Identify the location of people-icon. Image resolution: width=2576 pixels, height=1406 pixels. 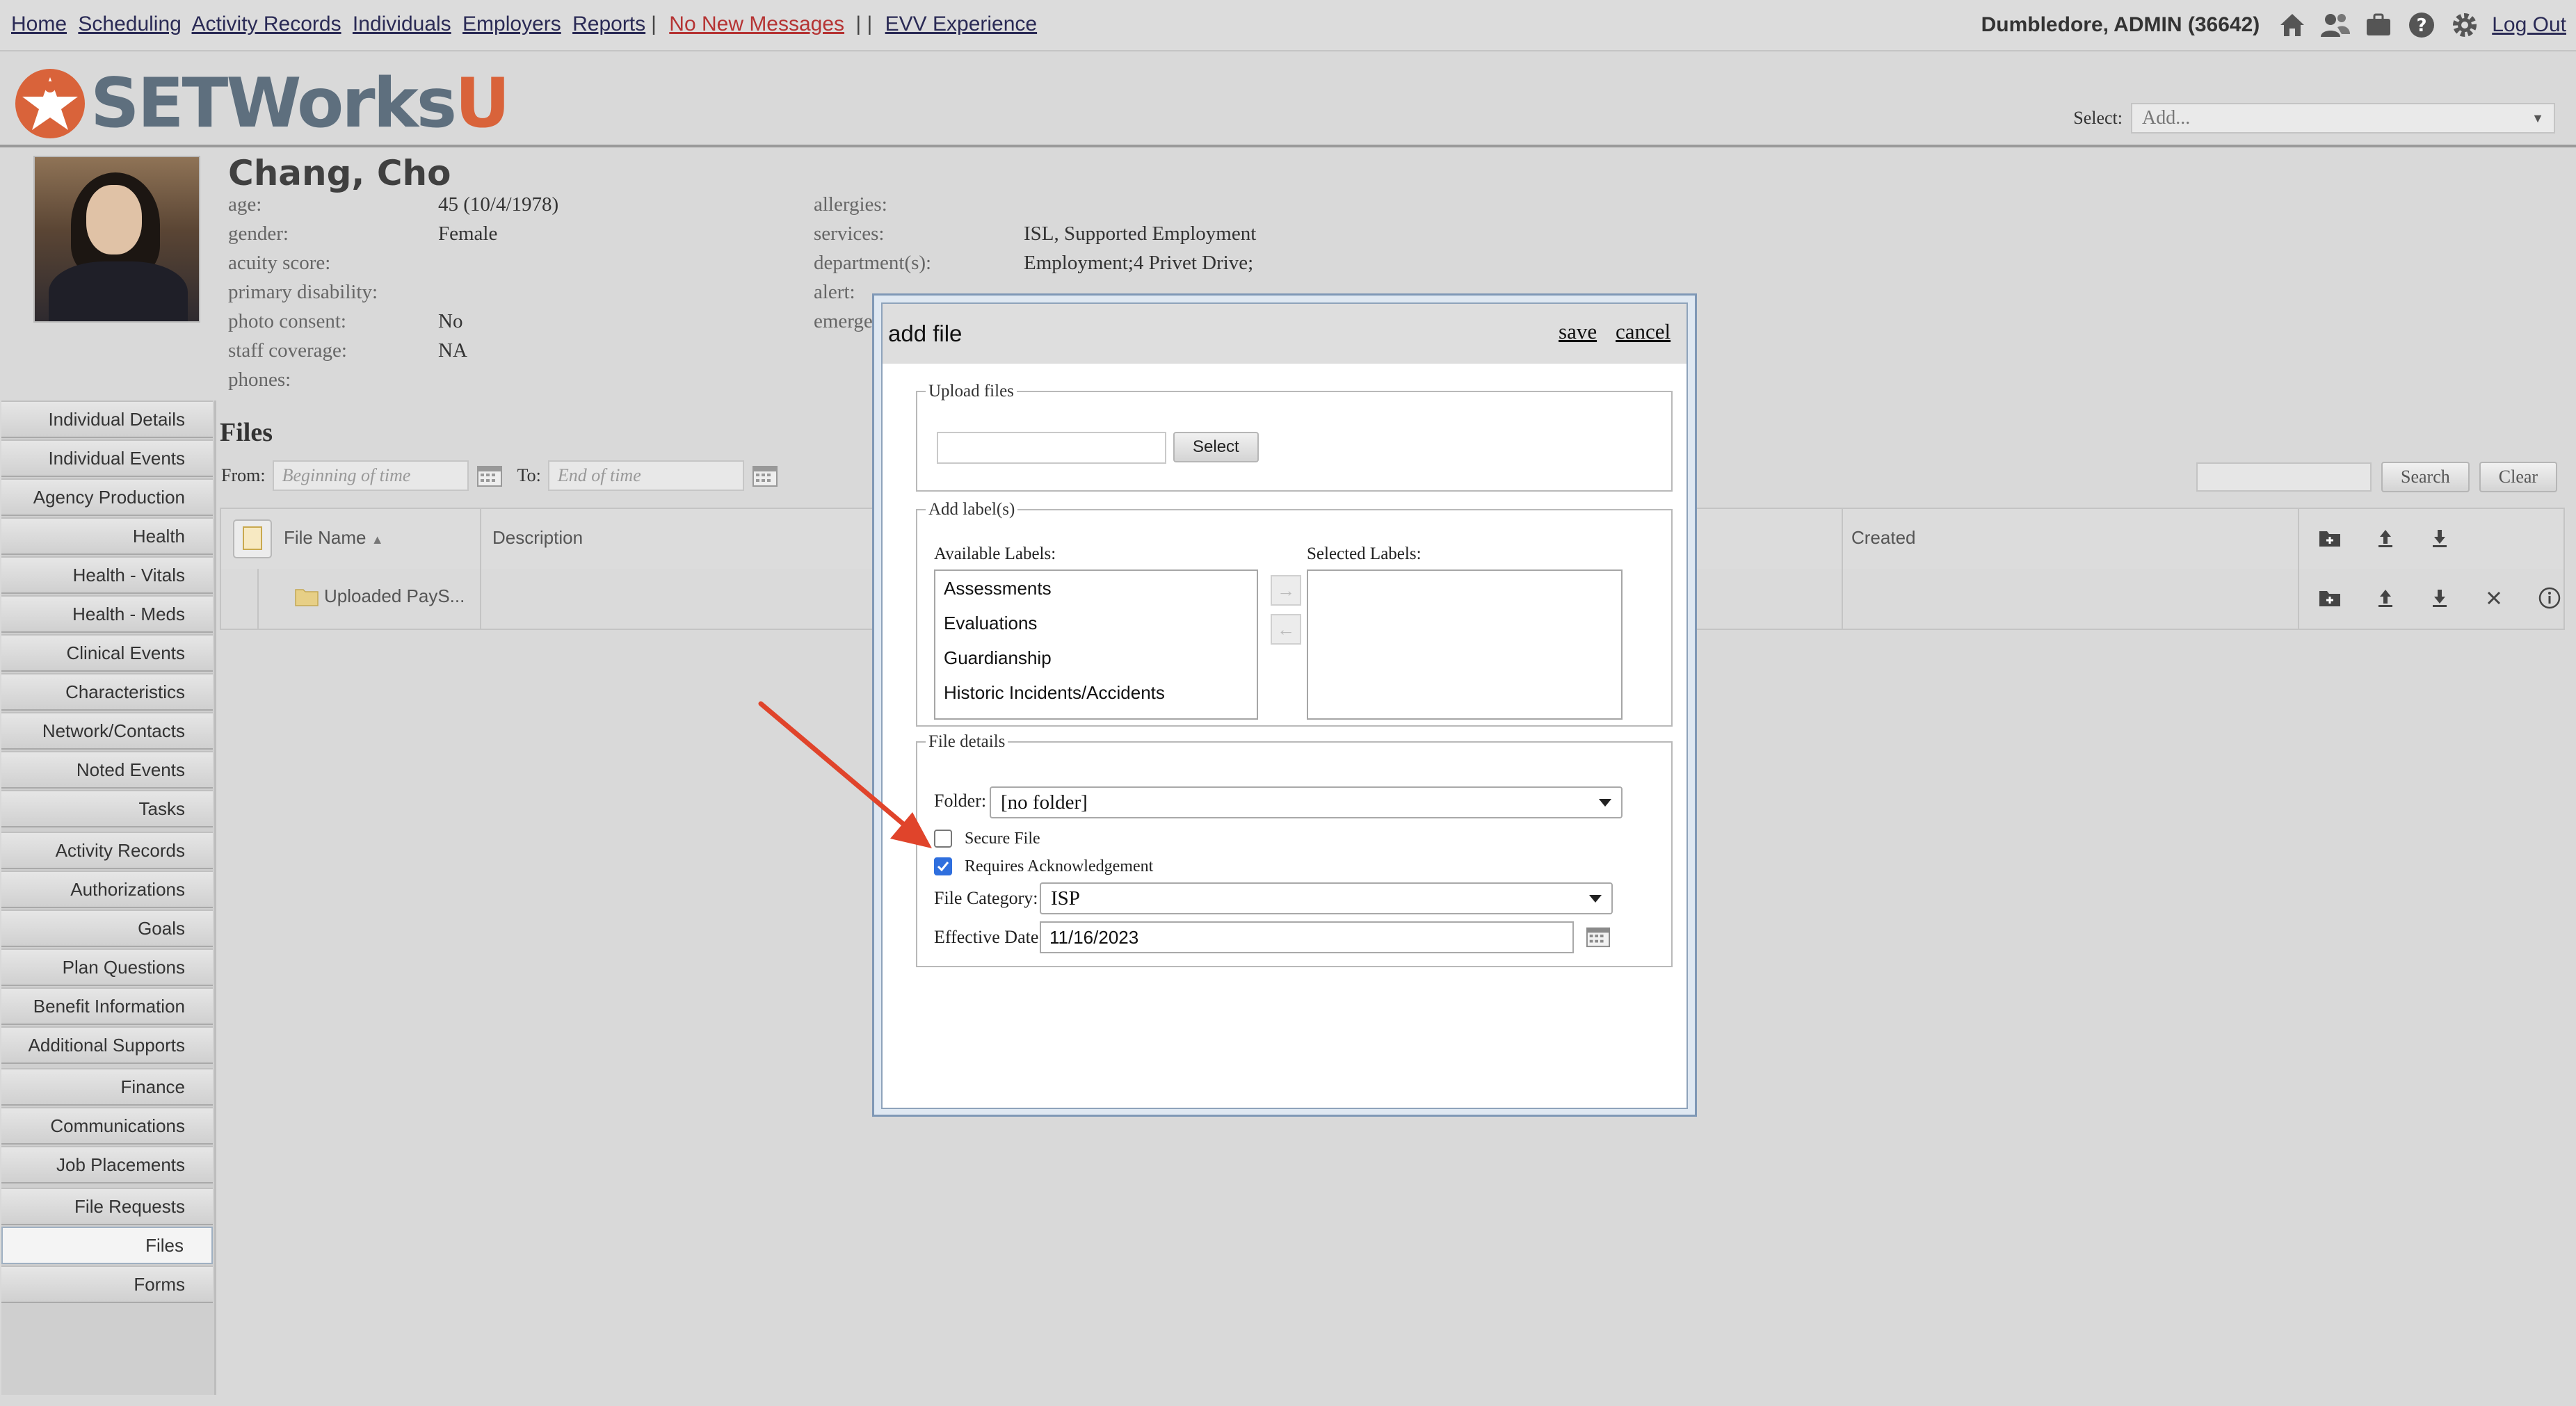
(2335, 25).